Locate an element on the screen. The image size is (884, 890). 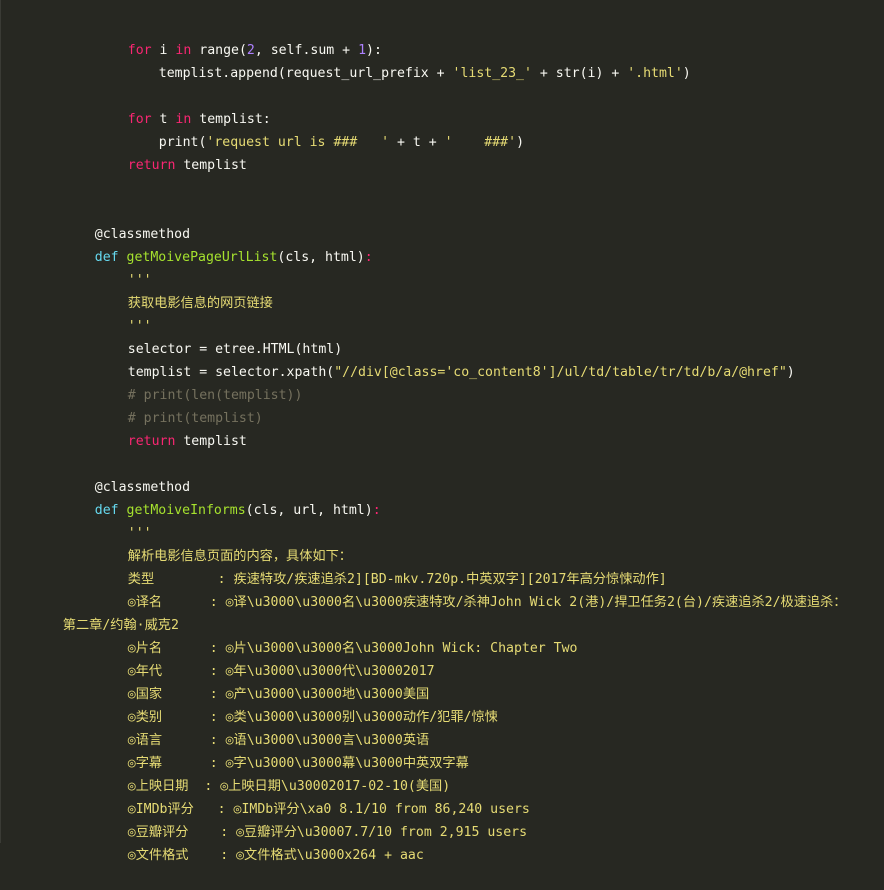
code-line: 解析电影信息页面的内容，具体如下： is located at coordinates (224, 543).